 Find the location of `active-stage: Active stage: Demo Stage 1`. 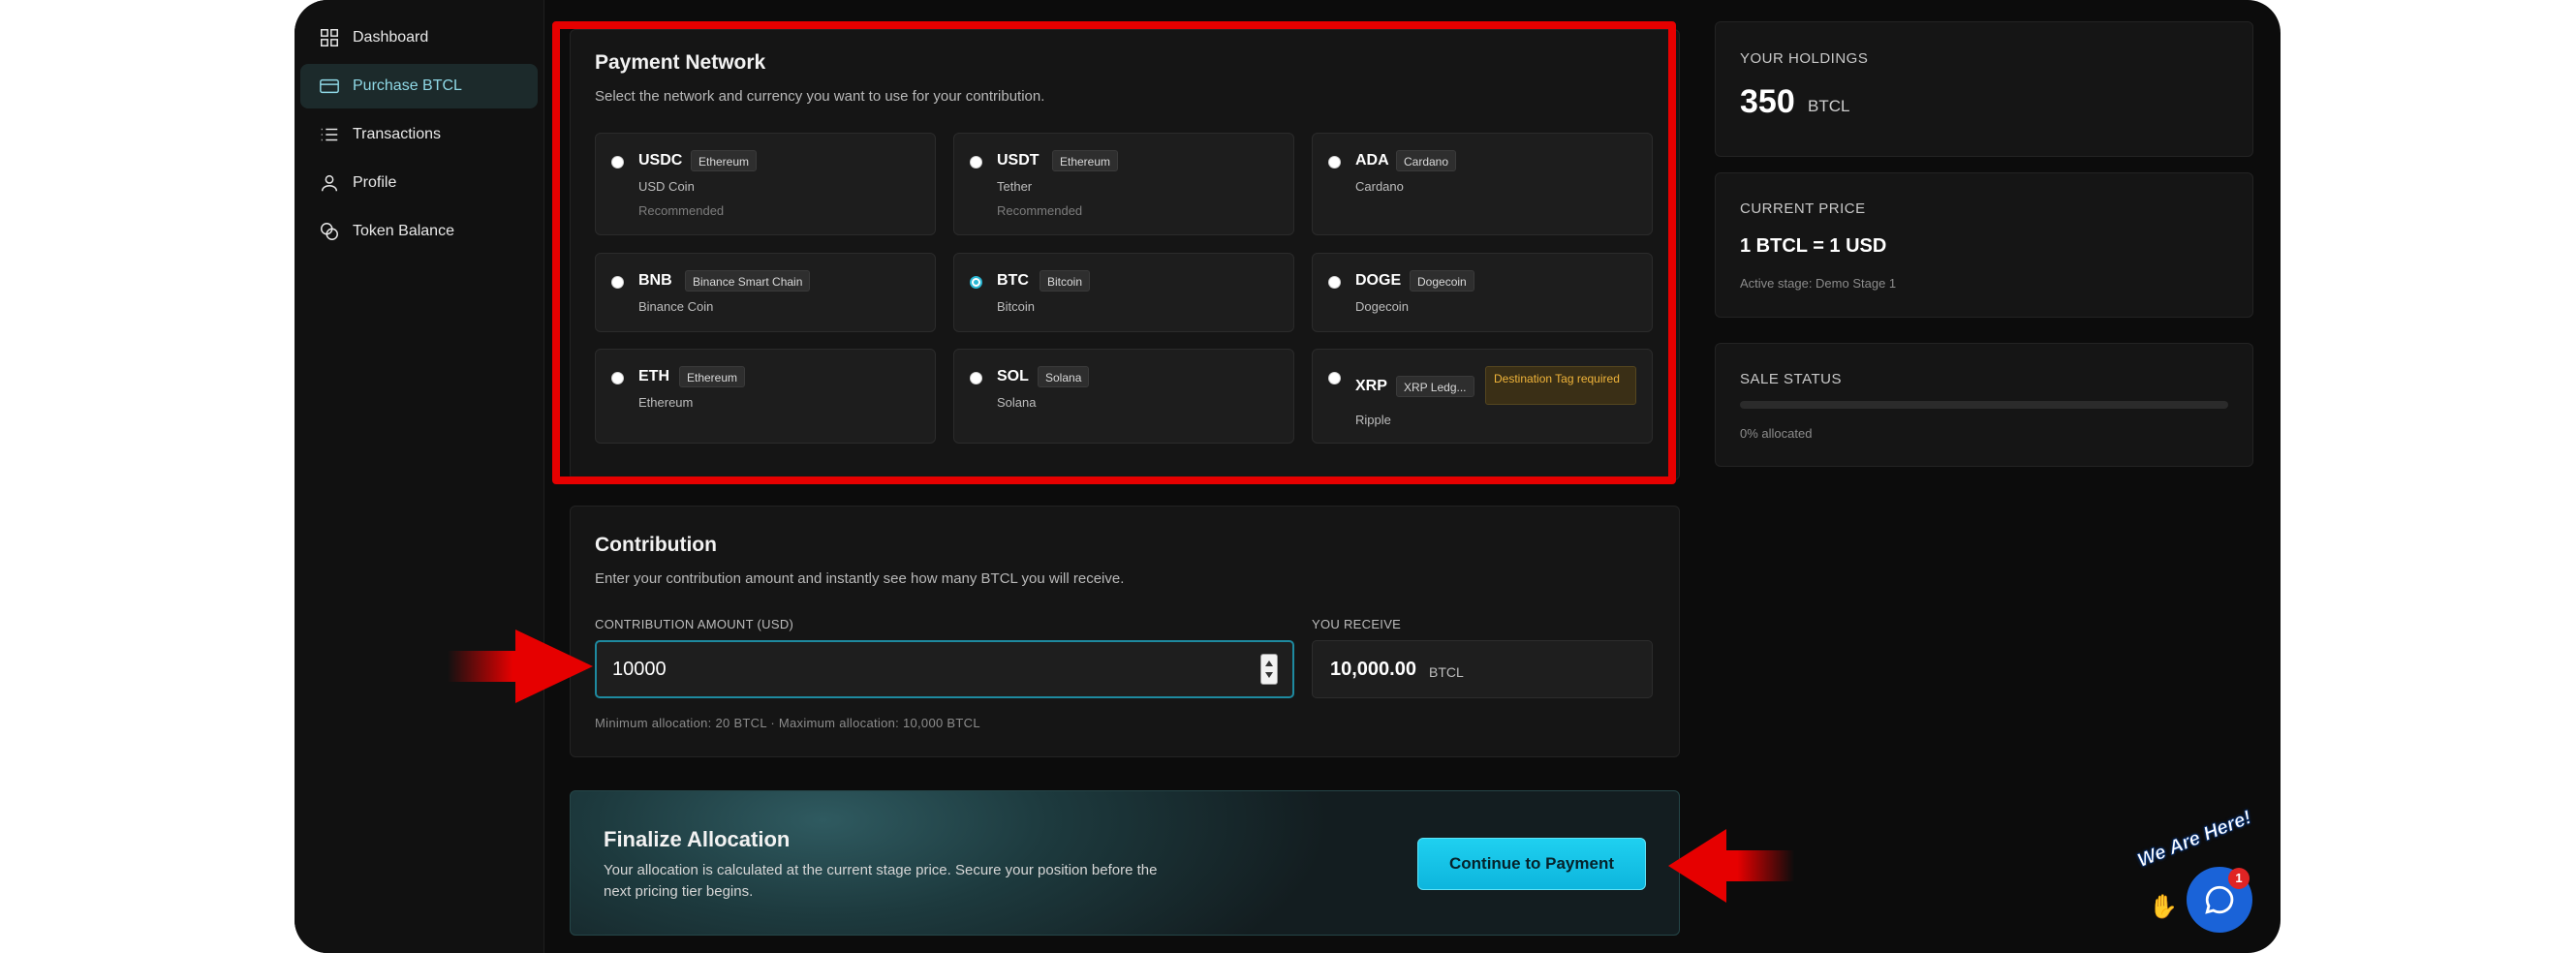

active-stage: Active stage: Demo Stage 1 is located at coordinates (1818, 283).